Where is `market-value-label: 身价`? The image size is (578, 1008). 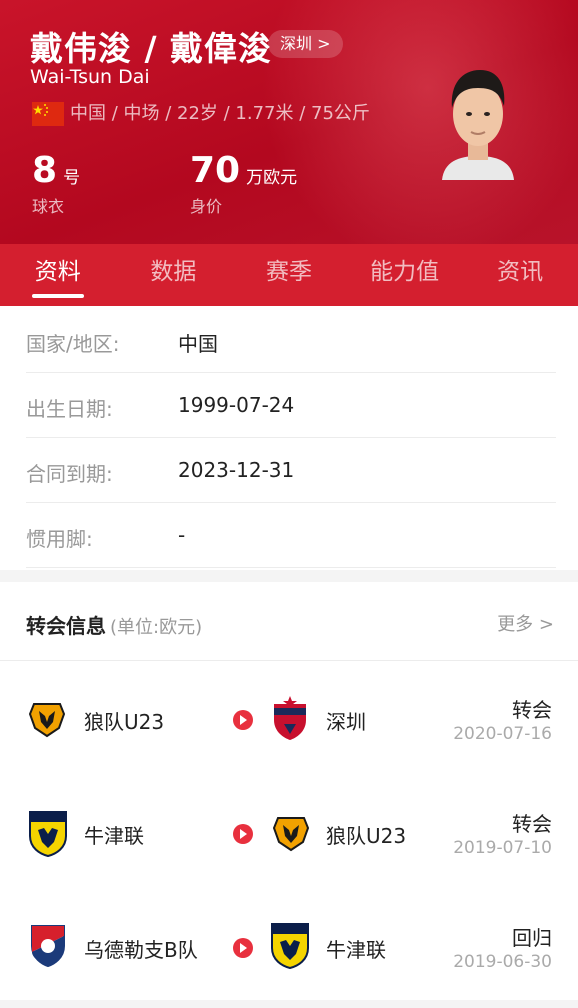
market-value-label: 身价 is located at coordinates (206, 206).